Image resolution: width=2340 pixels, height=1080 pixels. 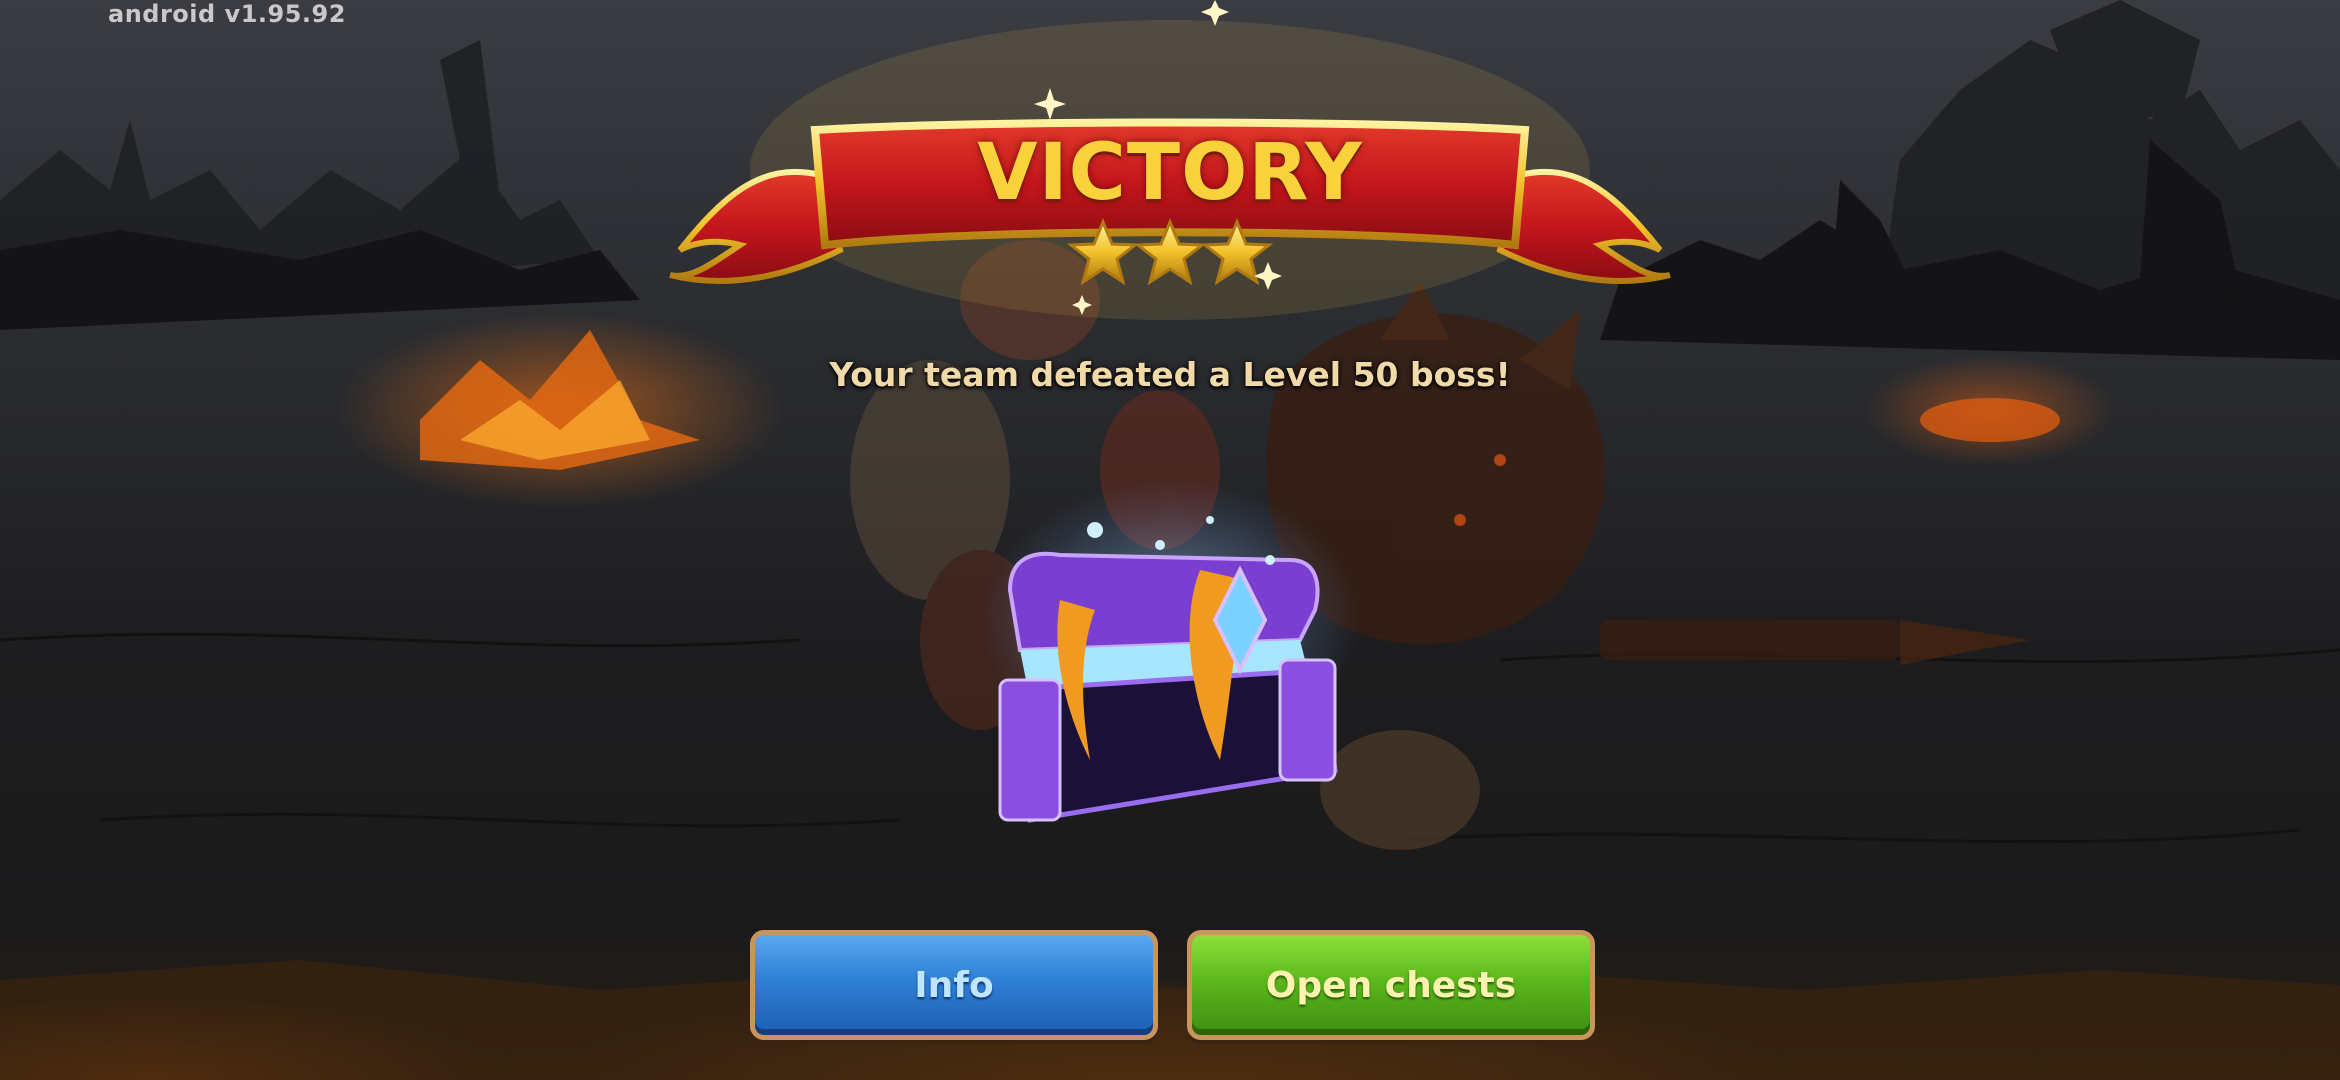 I want to click on info-button-label: Info, so click(x=954, y=985).